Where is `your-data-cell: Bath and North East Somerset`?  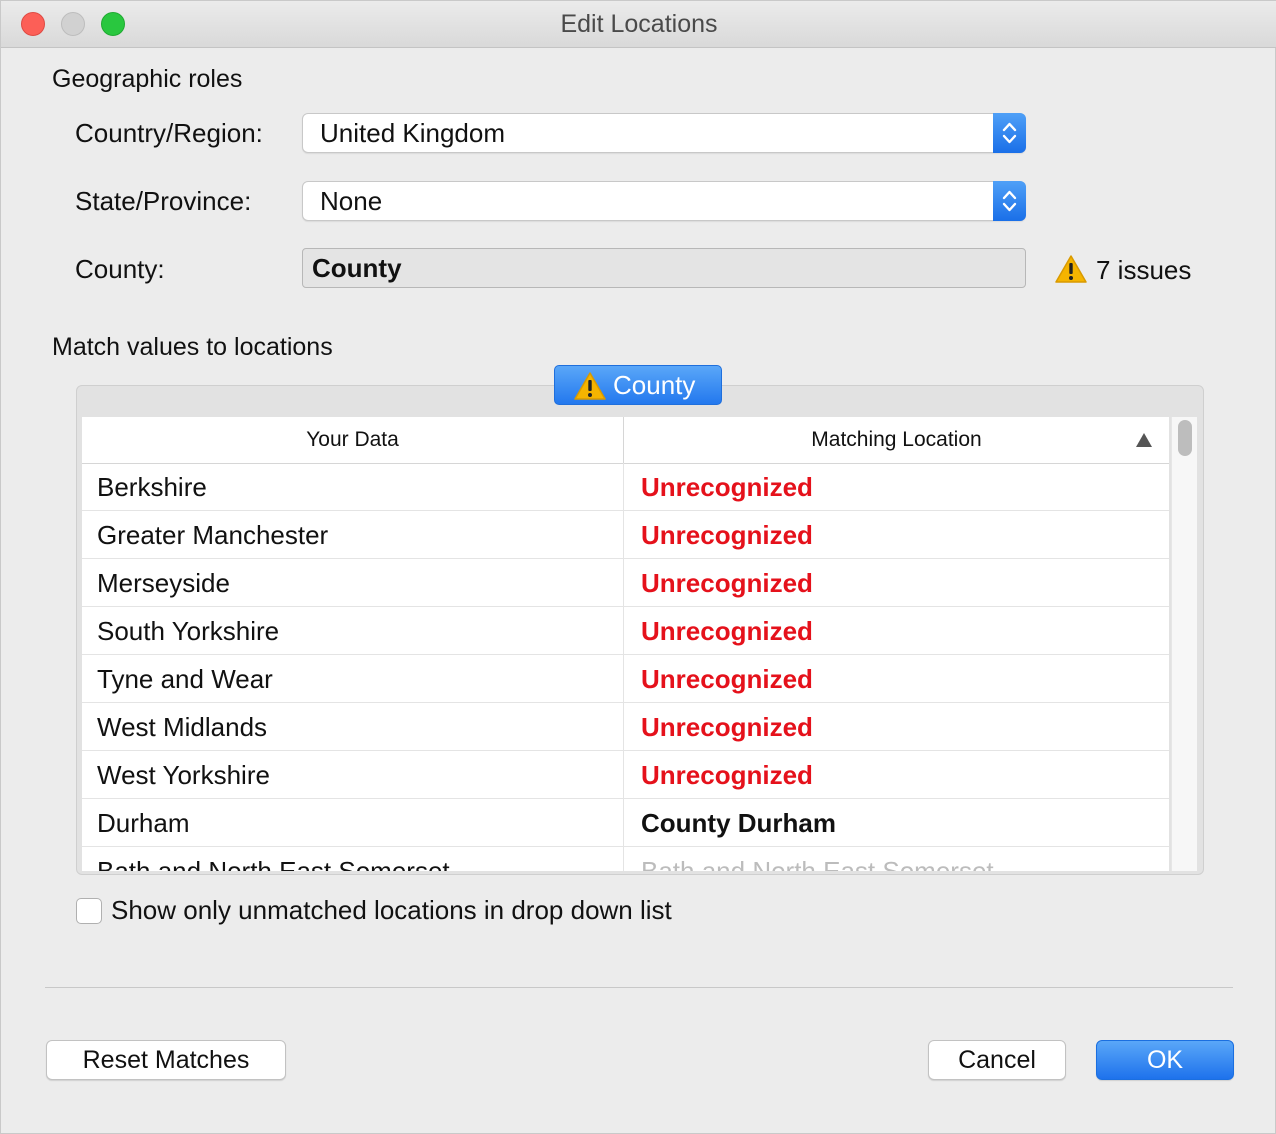 your-data-cell: Bath and North East Somerset is located at coordinates (273, 863).